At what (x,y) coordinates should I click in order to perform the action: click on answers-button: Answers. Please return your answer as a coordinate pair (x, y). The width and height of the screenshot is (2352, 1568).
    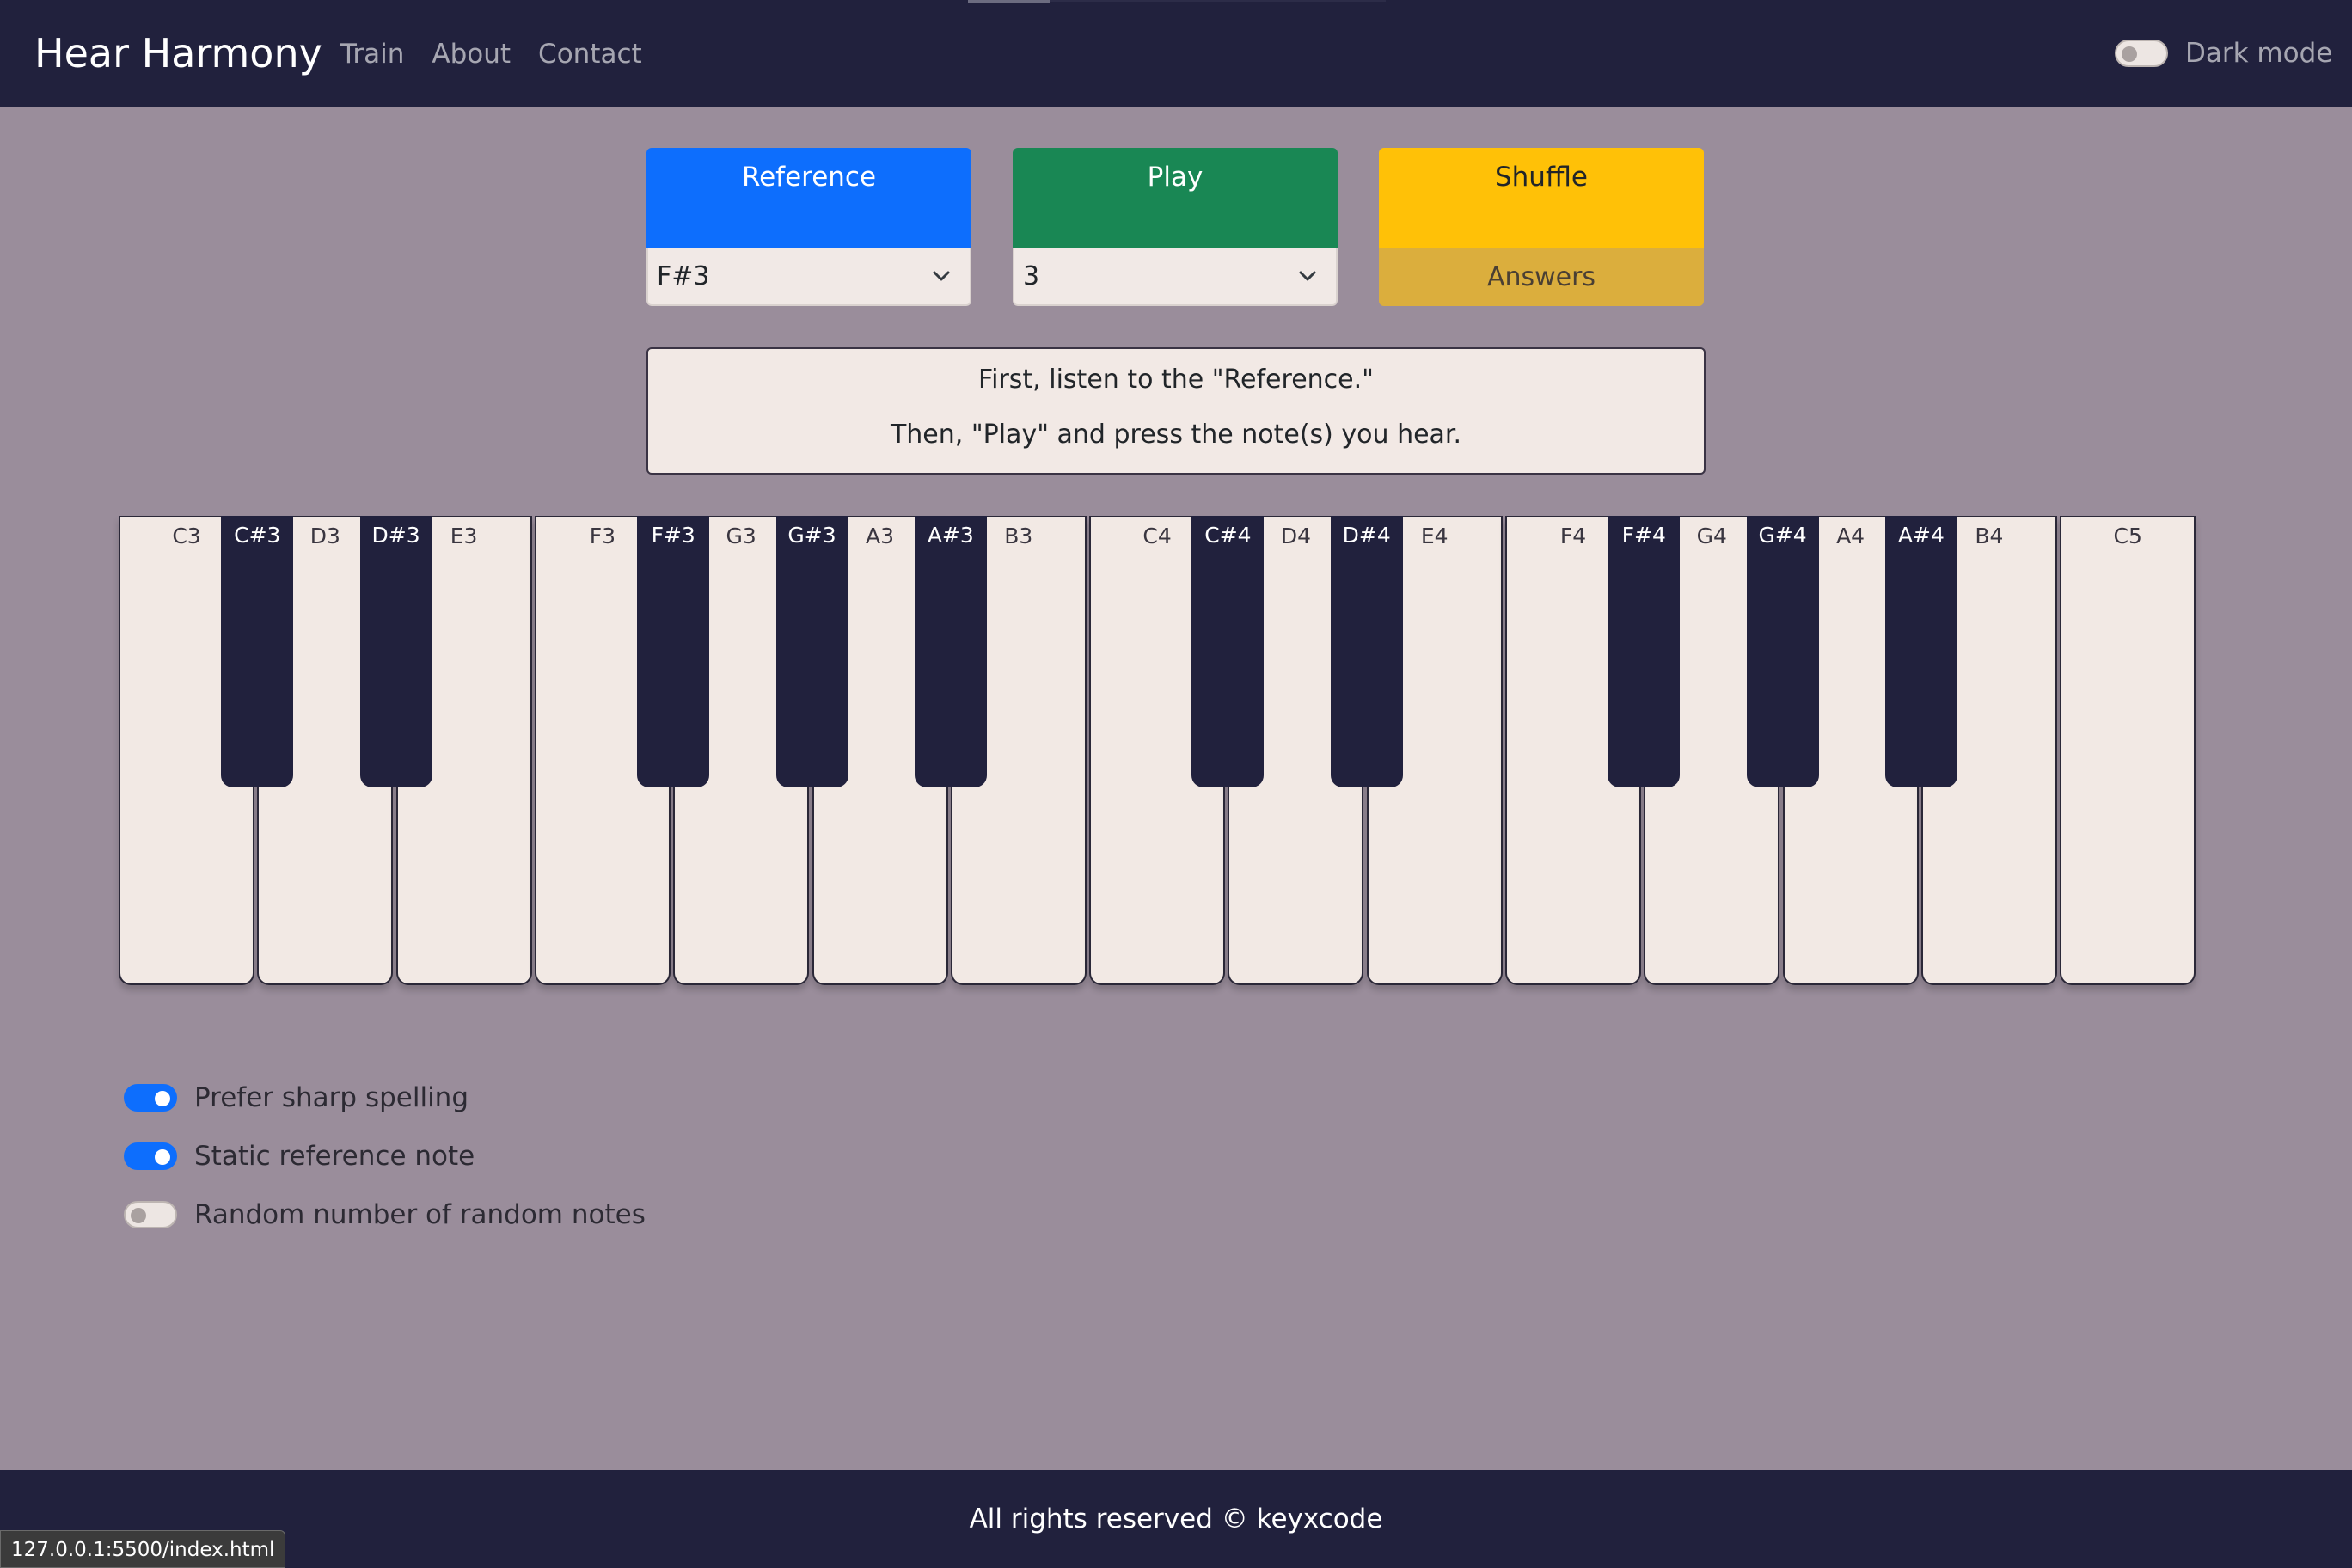
    Looking at the image, I should click on (1541, 277).